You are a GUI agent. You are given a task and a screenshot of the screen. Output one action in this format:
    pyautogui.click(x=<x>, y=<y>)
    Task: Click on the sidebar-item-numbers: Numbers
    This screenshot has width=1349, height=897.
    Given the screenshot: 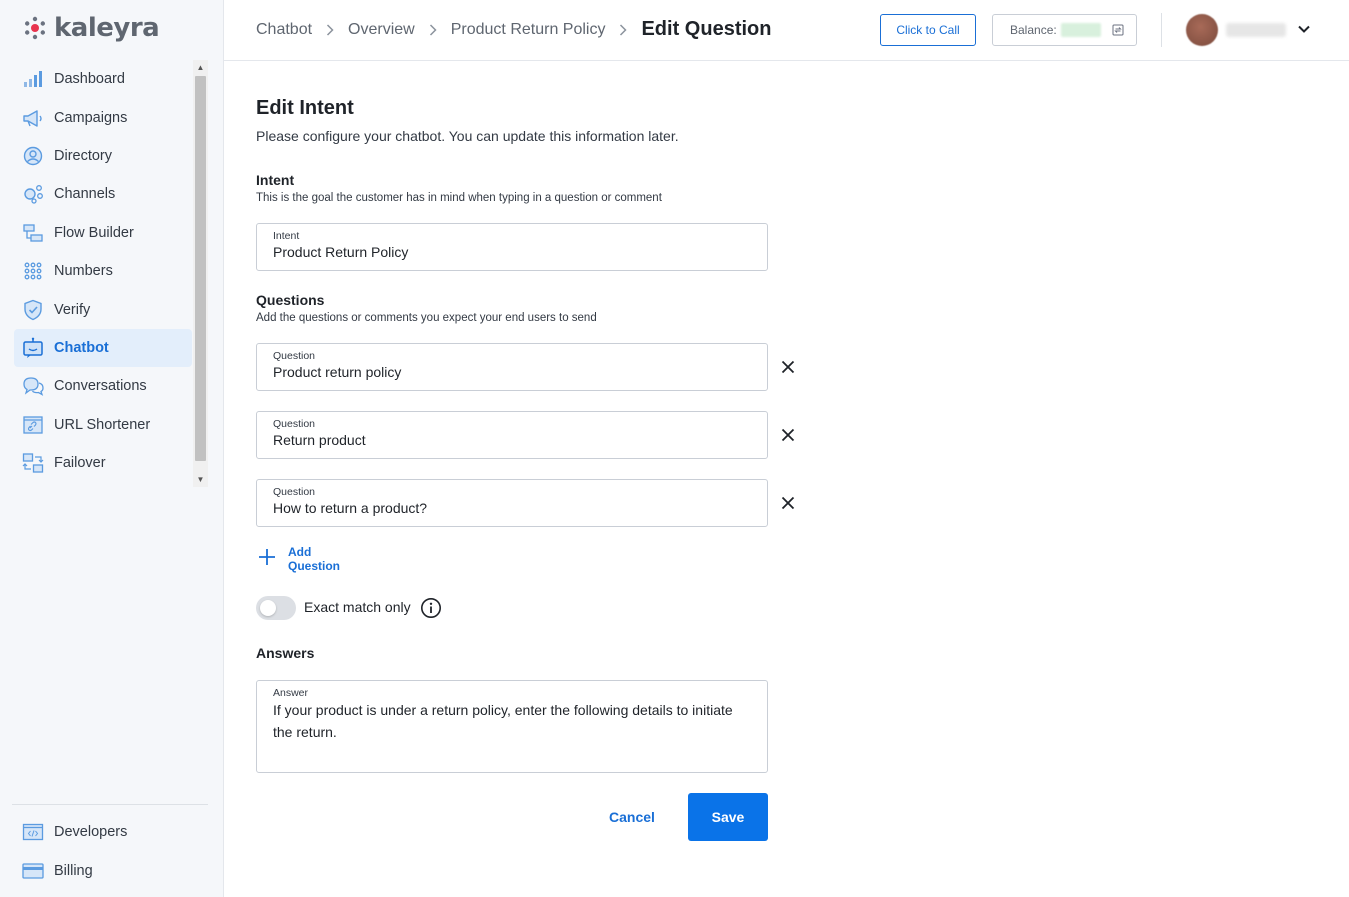 What is the action you would take?
    pyautogui.click(x=103, y=271)
    